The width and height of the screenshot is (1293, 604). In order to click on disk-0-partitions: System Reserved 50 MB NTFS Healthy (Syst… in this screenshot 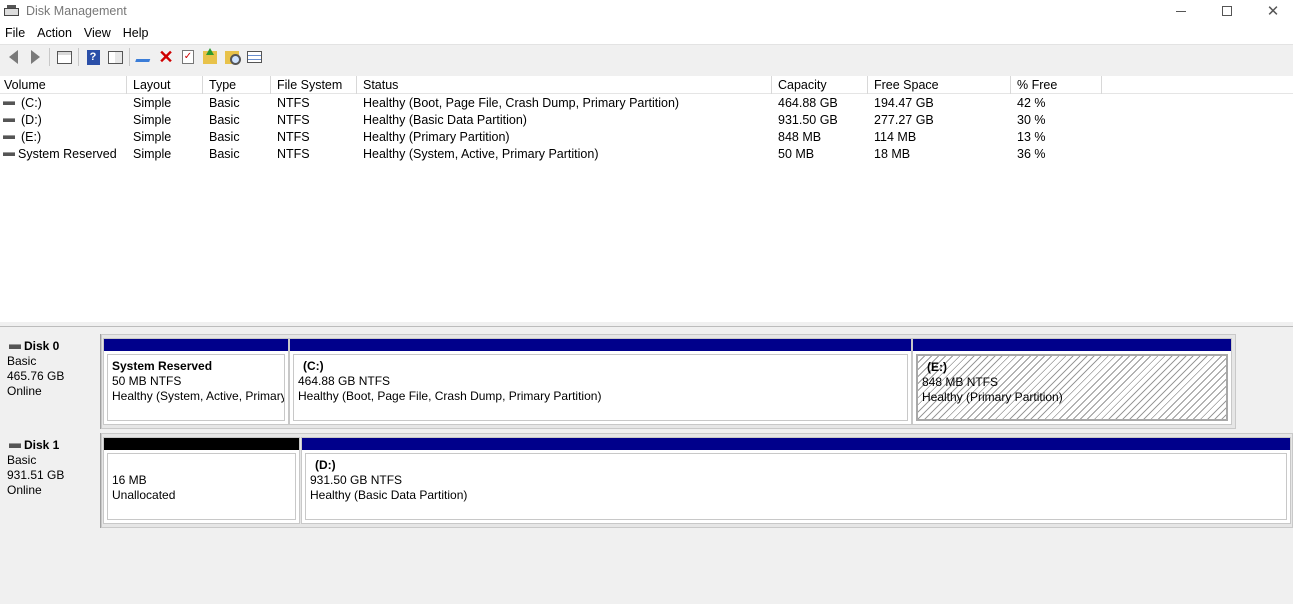, I will do `click(668, 381)`.